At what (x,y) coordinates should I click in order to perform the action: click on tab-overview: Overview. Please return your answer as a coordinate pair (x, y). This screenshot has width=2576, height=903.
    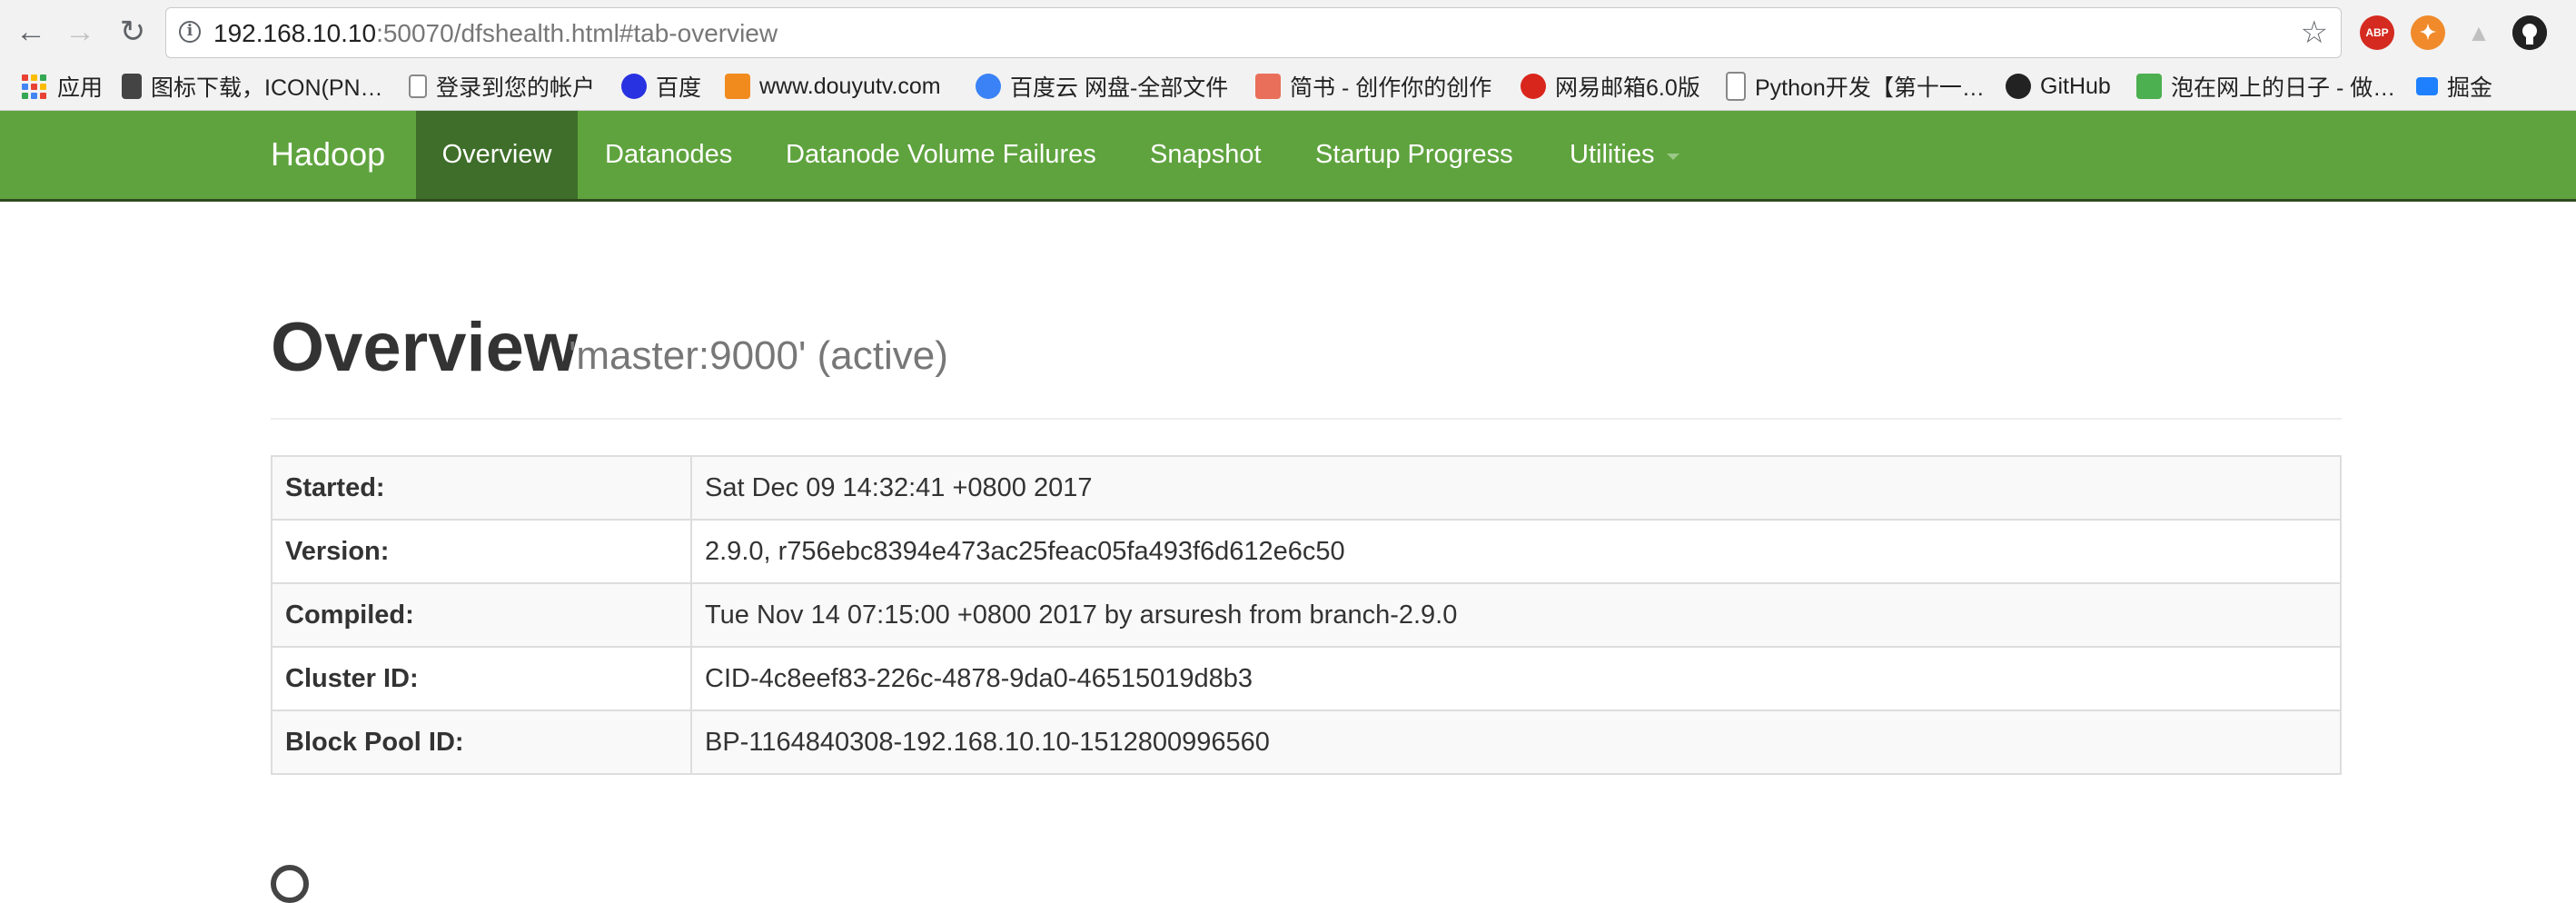
    Looking at the image, I should click on (497, 155).